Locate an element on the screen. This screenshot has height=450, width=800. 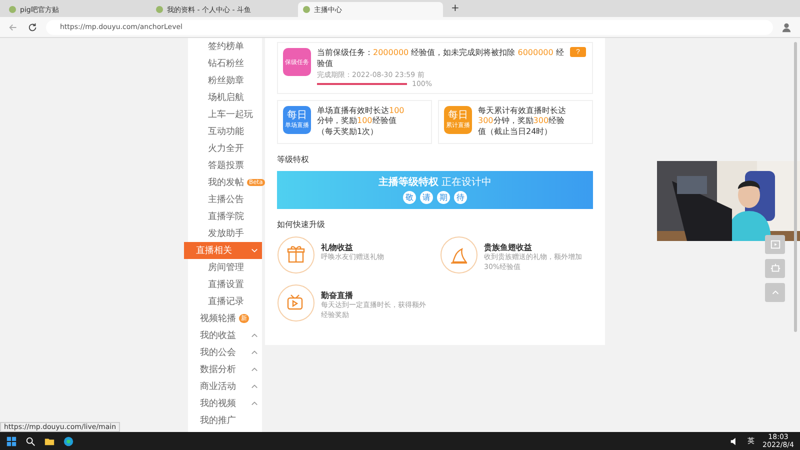
task-text: 单场直播有效时长达100 分钟，奖励100经验值（每天奖励1次） is located at coordinates (361, 122).